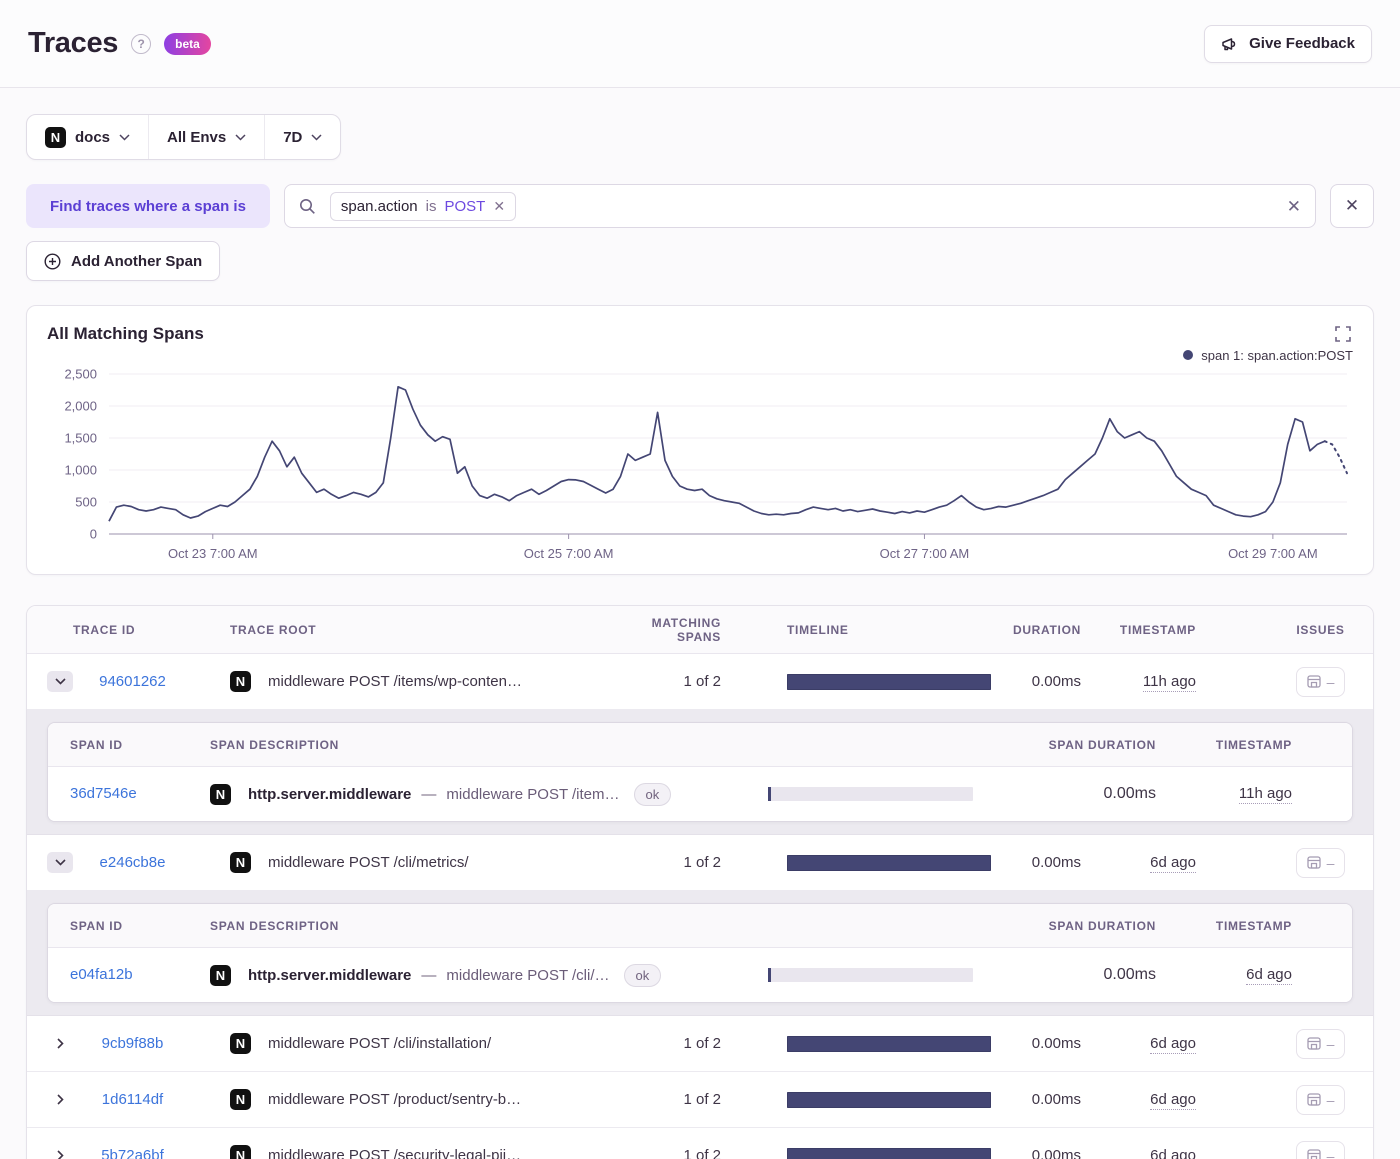 Image resolution: width=1400 pixels, height=1159 pixels. I want to click on svg-text: 500, so click(86, 502).